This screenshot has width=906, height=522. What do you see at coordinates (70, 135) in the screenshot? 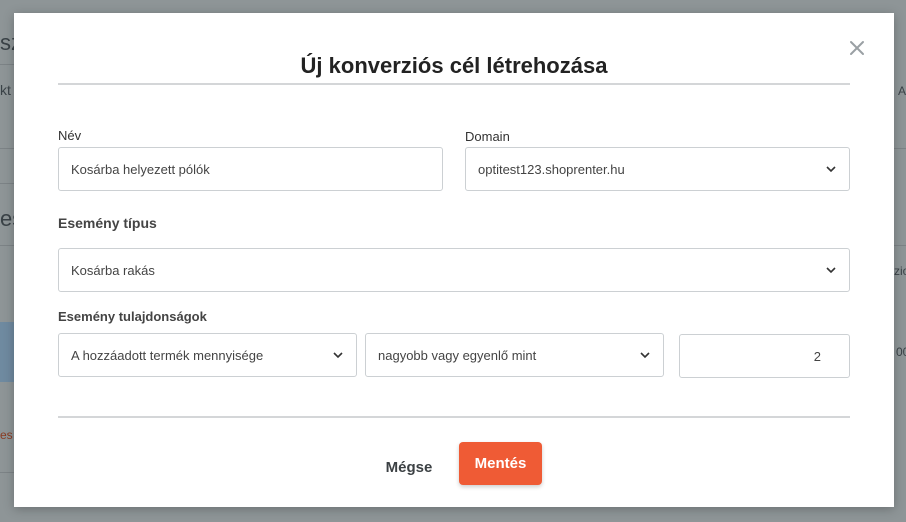
I see `name-label: Név` at bounding box center [70, 135].